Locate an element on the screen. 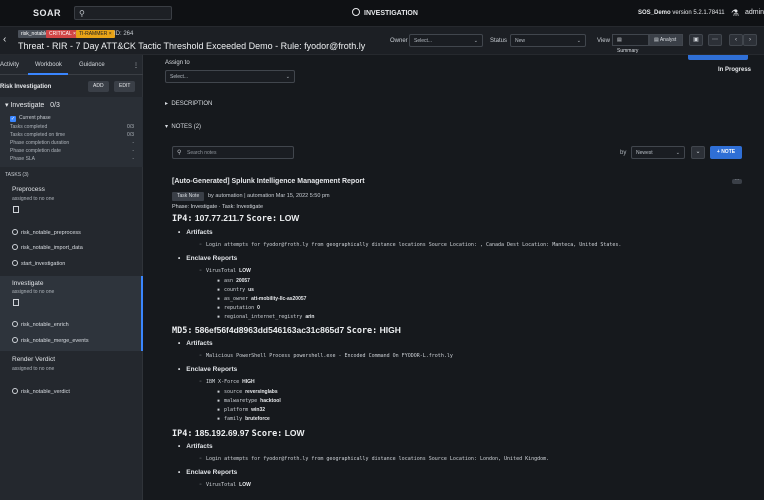 The image size is (764, 500). note-more-icon: ⋯ is located at coordinates (737, 181).